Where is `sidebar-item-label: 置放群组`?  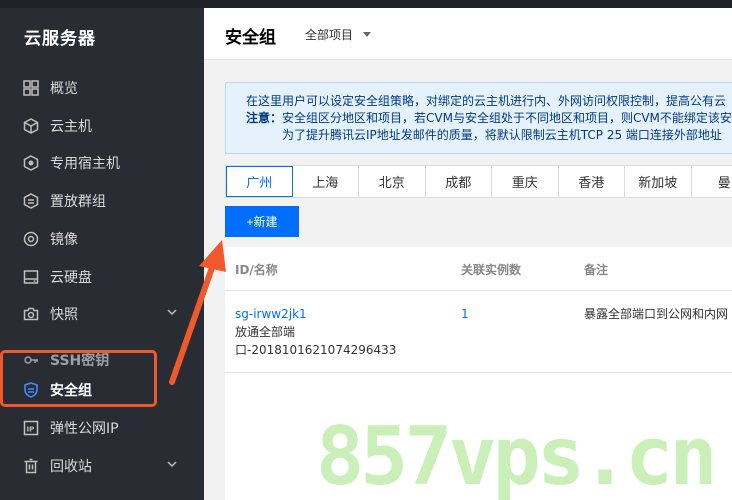
sidebar-item-label: 置放群组 is located at coordinates (78, 201).